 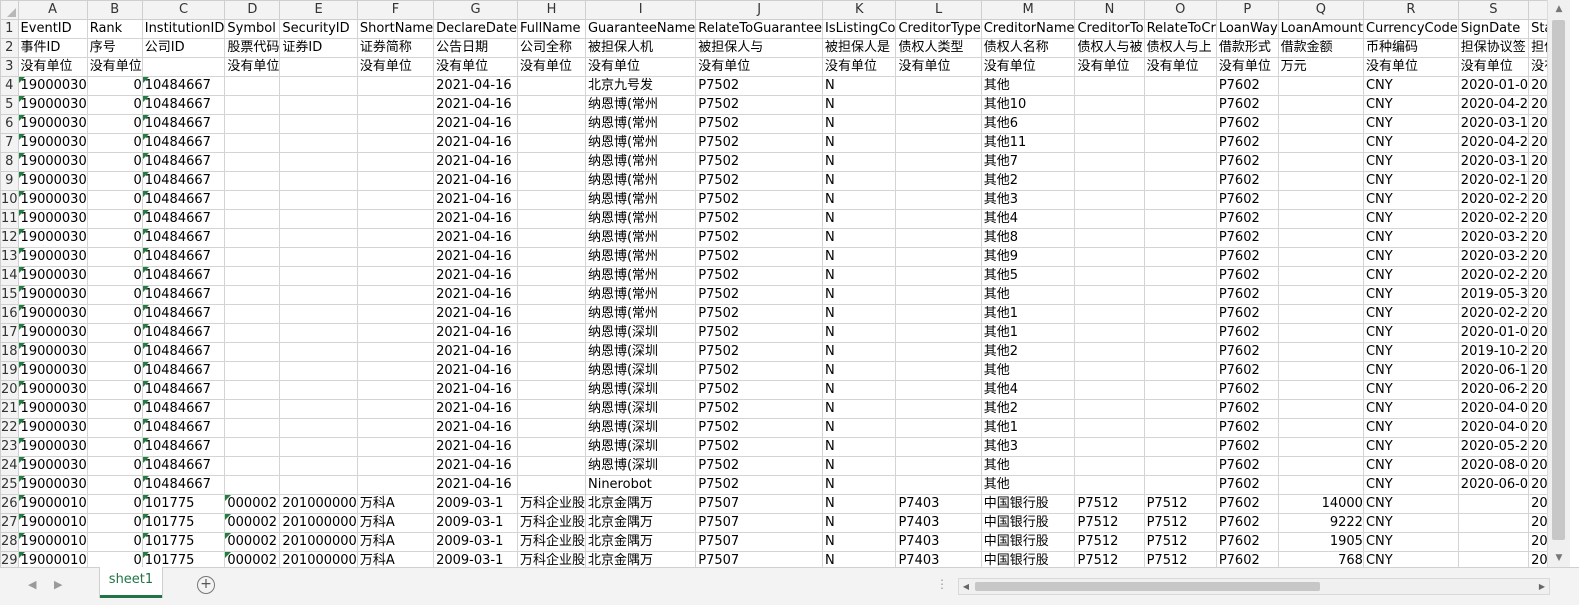 I want to click on cell-f21, so click(x=395, y=409).